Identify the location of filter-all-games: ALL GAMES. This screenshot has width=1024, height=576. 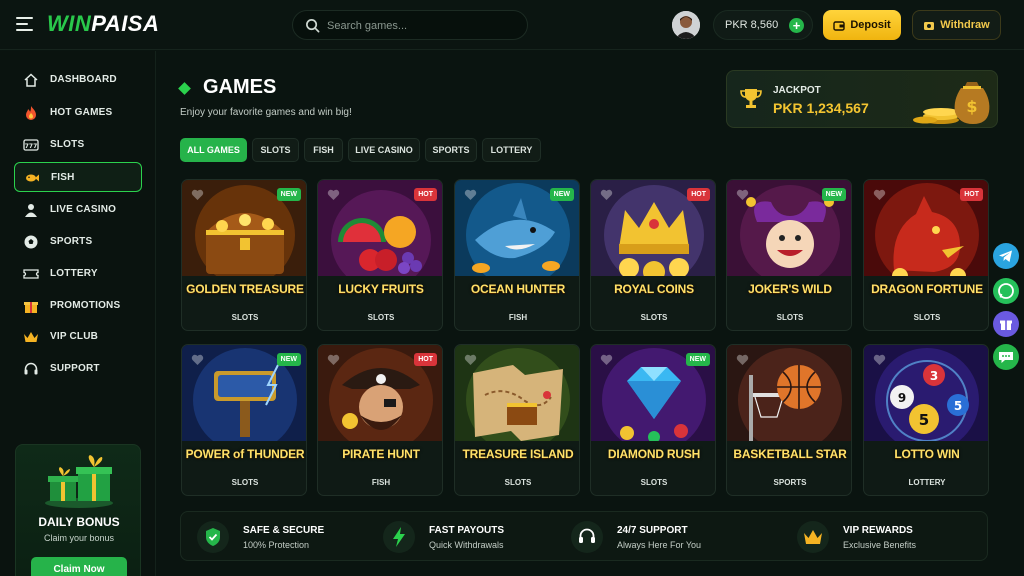
(213, 150).